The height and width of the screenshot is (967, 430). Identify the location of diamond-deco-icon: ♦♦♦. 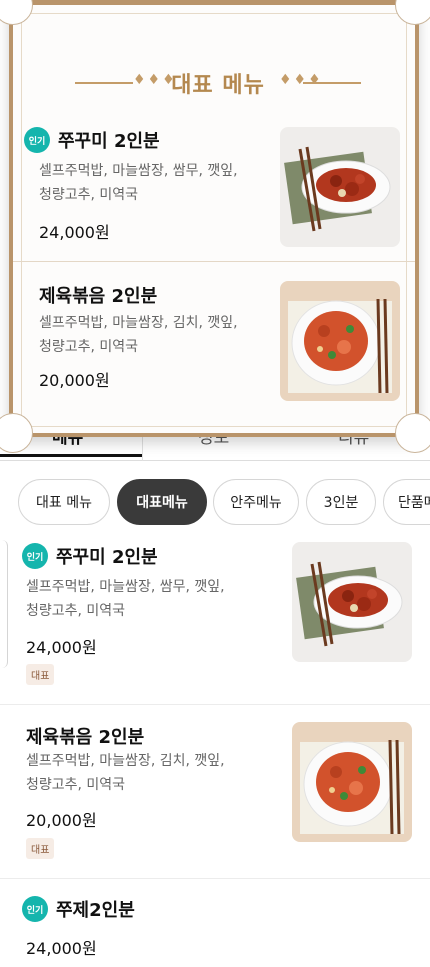
(301, 80).